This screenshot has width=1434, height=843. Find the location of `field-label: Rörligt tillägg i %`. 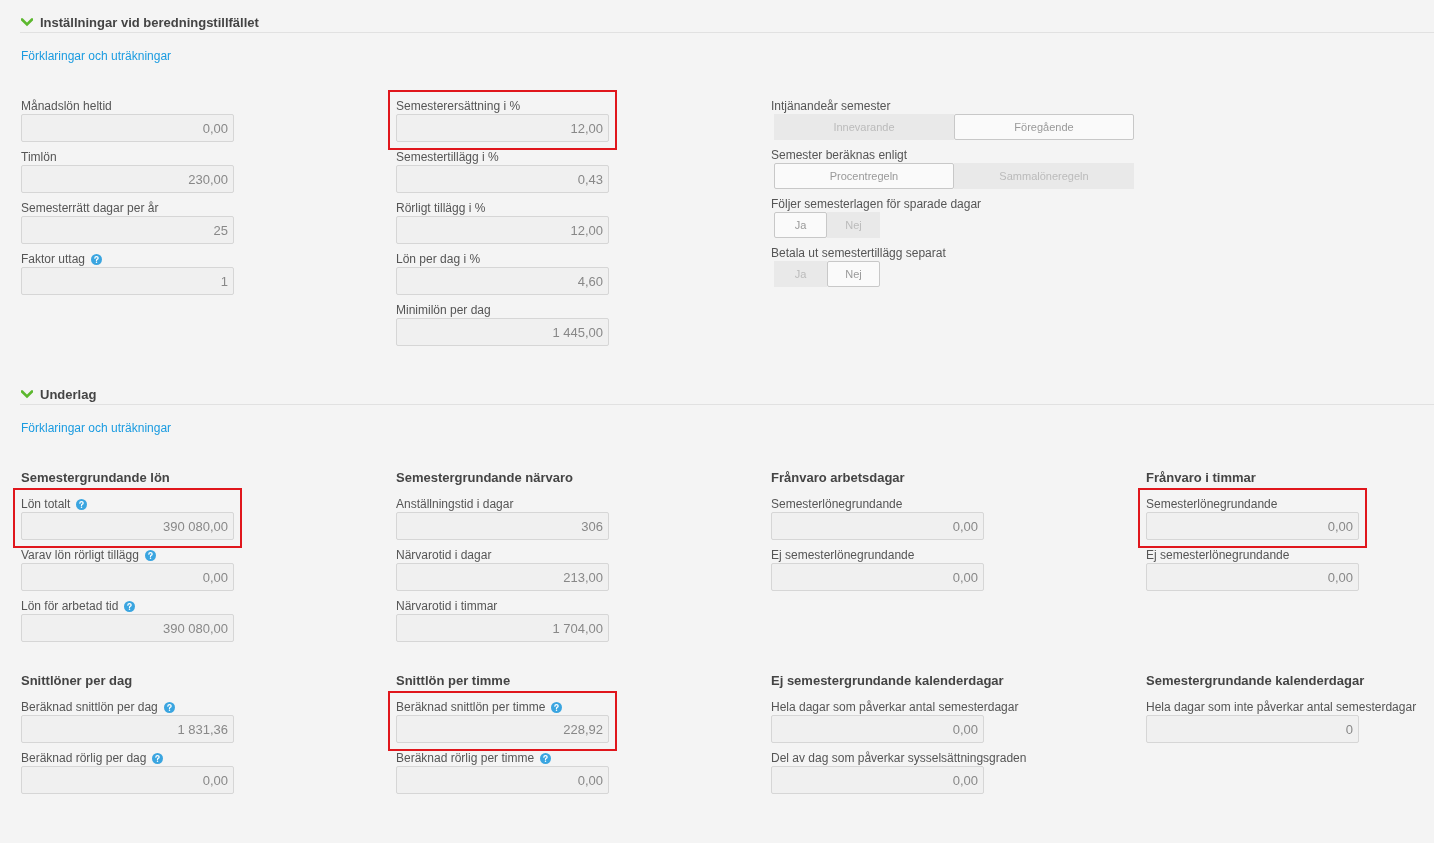

field-label: Rörligt tillägg i % is located at coordinates (441, 208).